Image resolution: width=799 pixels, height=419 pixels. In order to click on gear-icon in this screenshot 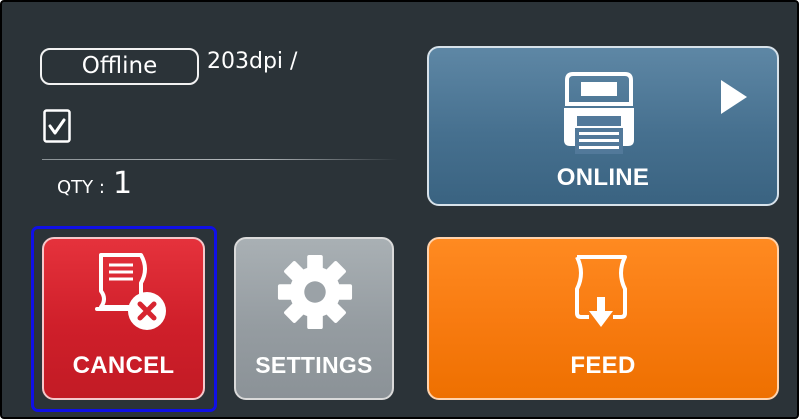, I will do `click(315, 292)`.